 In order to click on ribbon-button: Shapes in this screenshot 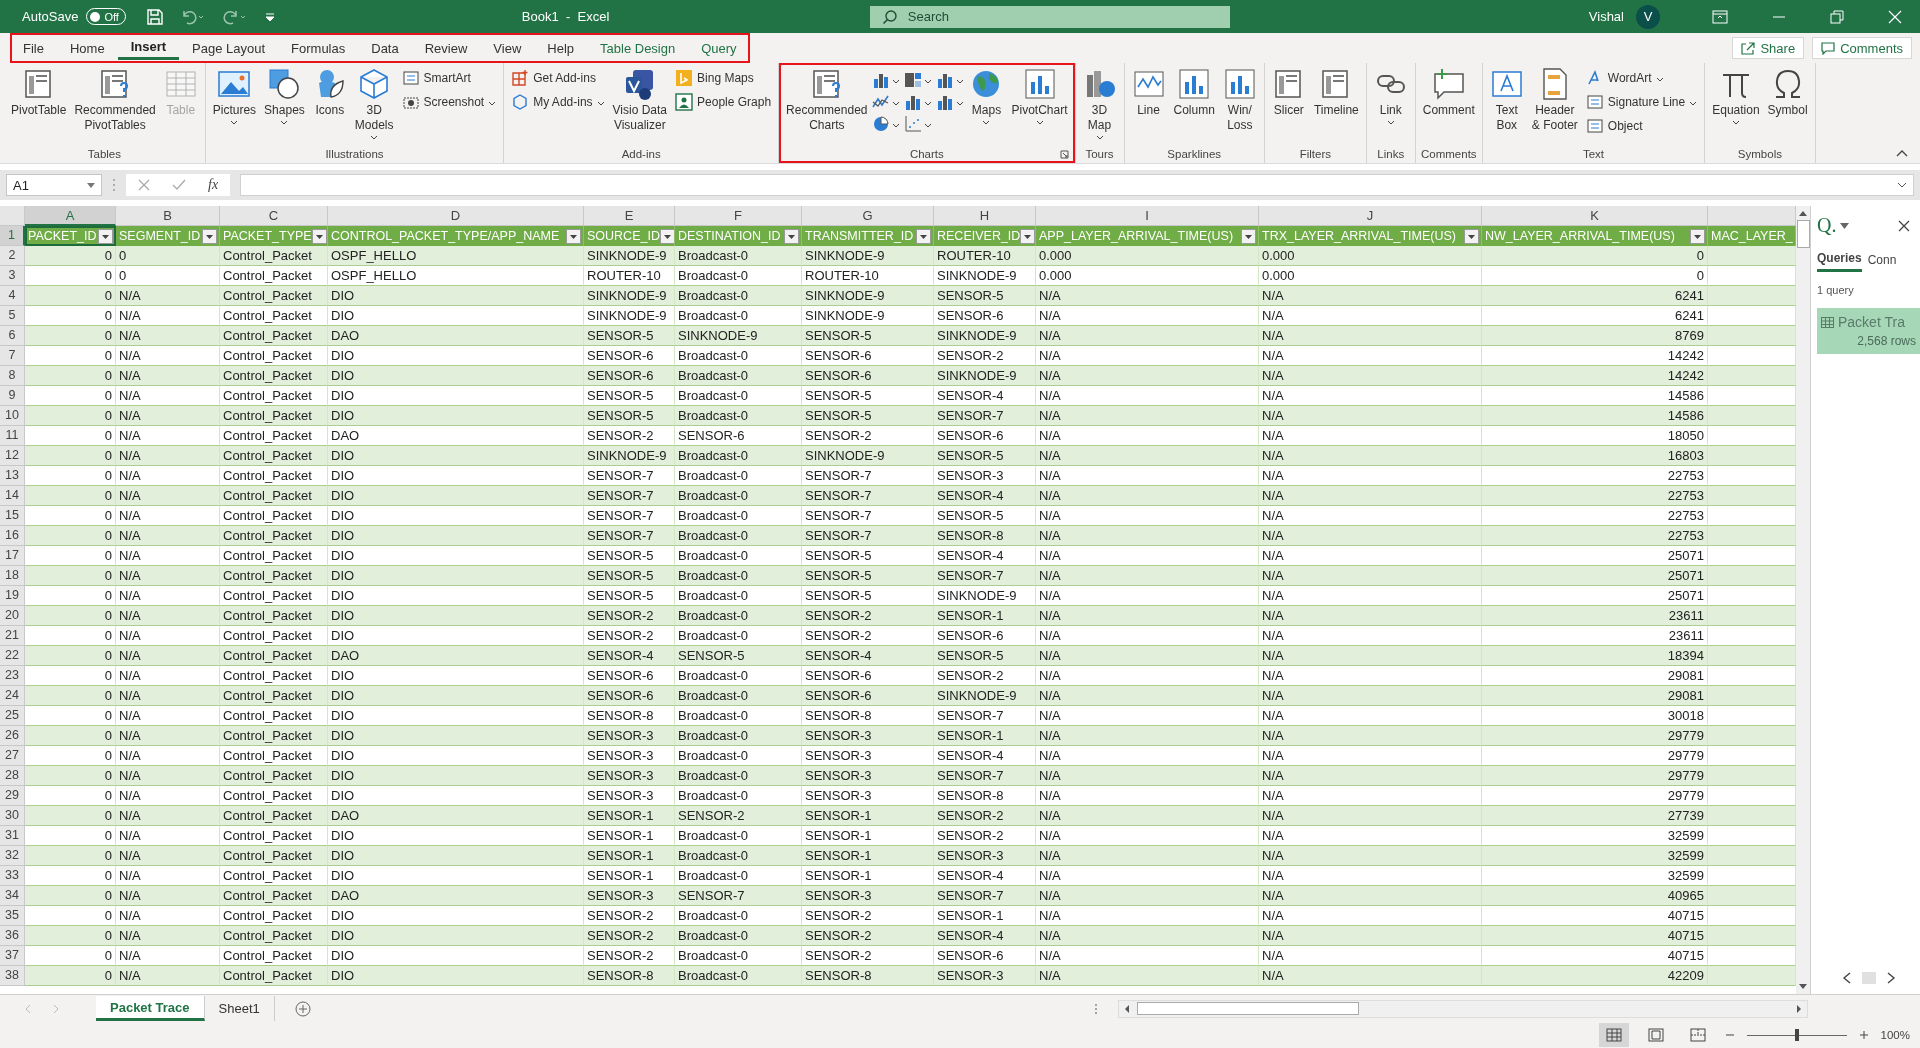, I will do `click(284, 96)`.